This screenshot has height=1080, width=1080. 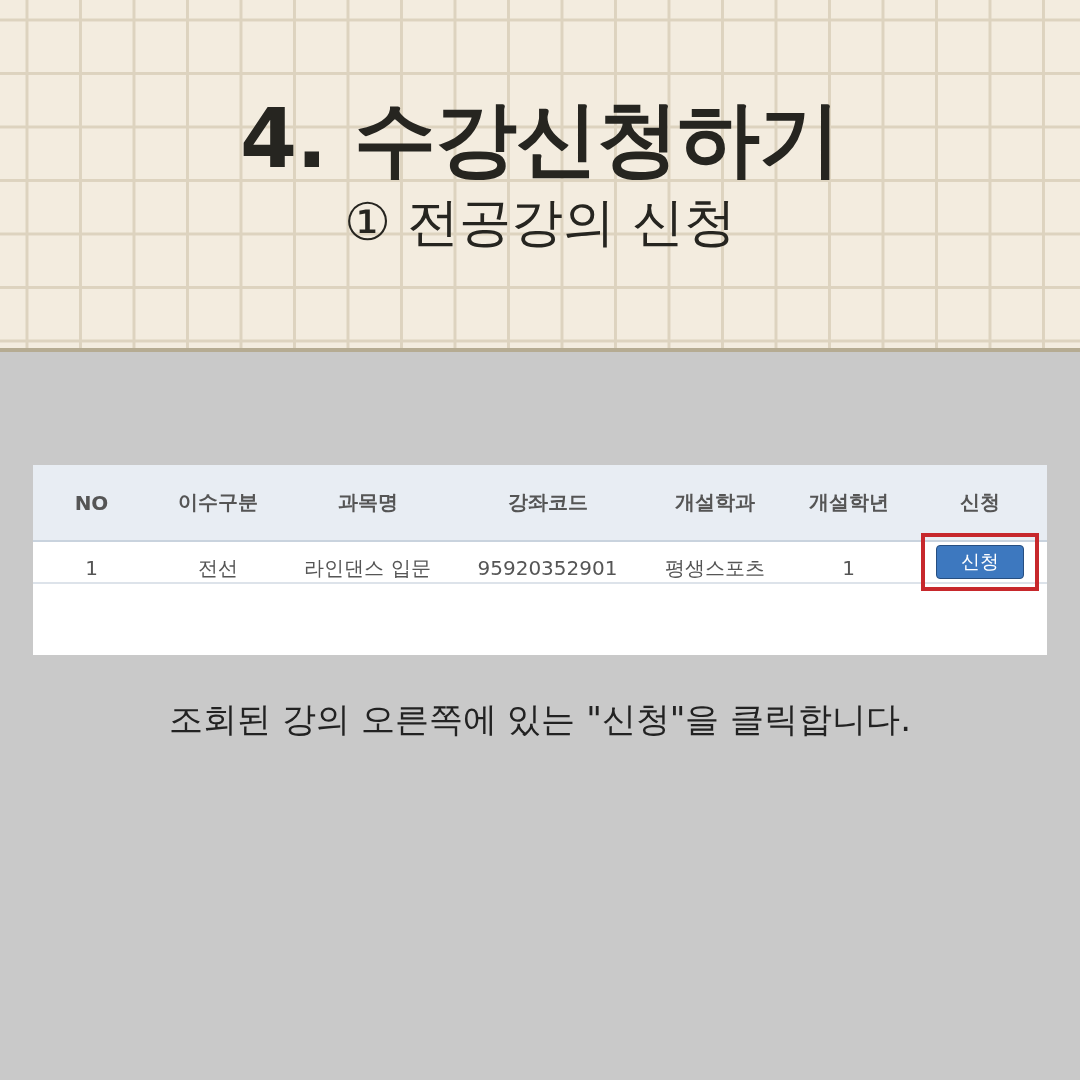 I want to click on table-cell-text: 평생스포츠, so click(x=715, y=568).